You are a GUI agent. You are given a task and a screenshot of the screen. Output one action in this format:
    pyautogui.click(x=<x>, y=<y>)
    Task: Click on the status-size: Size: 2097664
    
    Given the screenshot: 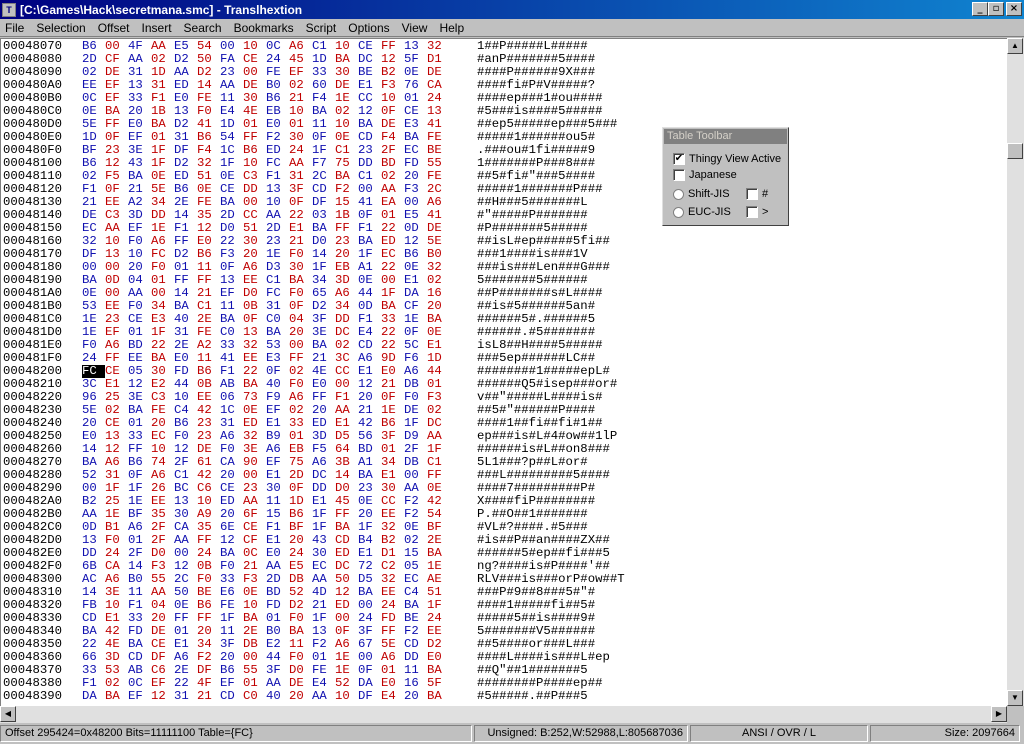 What is the action you would take?
    pyautogui.click(x=945, y=733)
    